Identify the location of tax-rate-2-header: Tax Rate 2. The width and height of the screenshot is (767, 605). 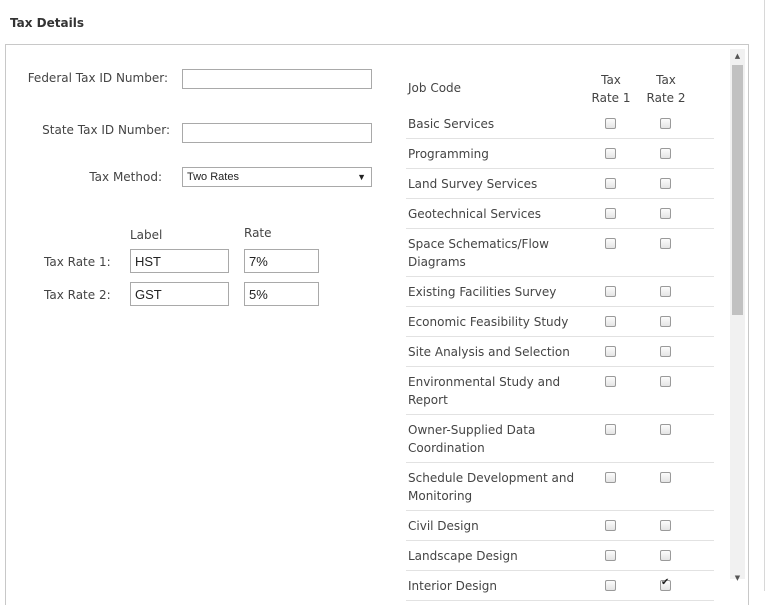
(666, 89).